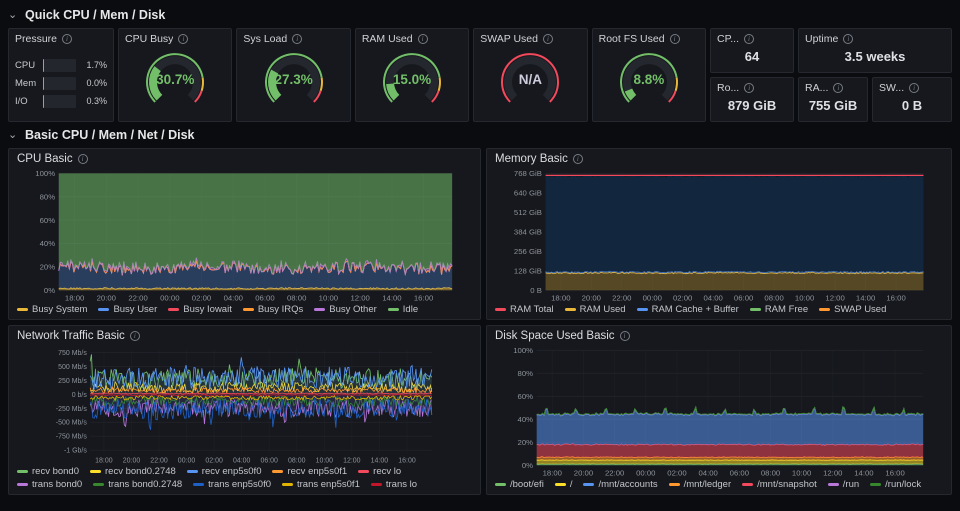 This screenshot has width=960, height=511. What do you see at coordinates (402, 309) in the screenshot?
I see `legend-item: Idle` at bounding box center [402, 309].